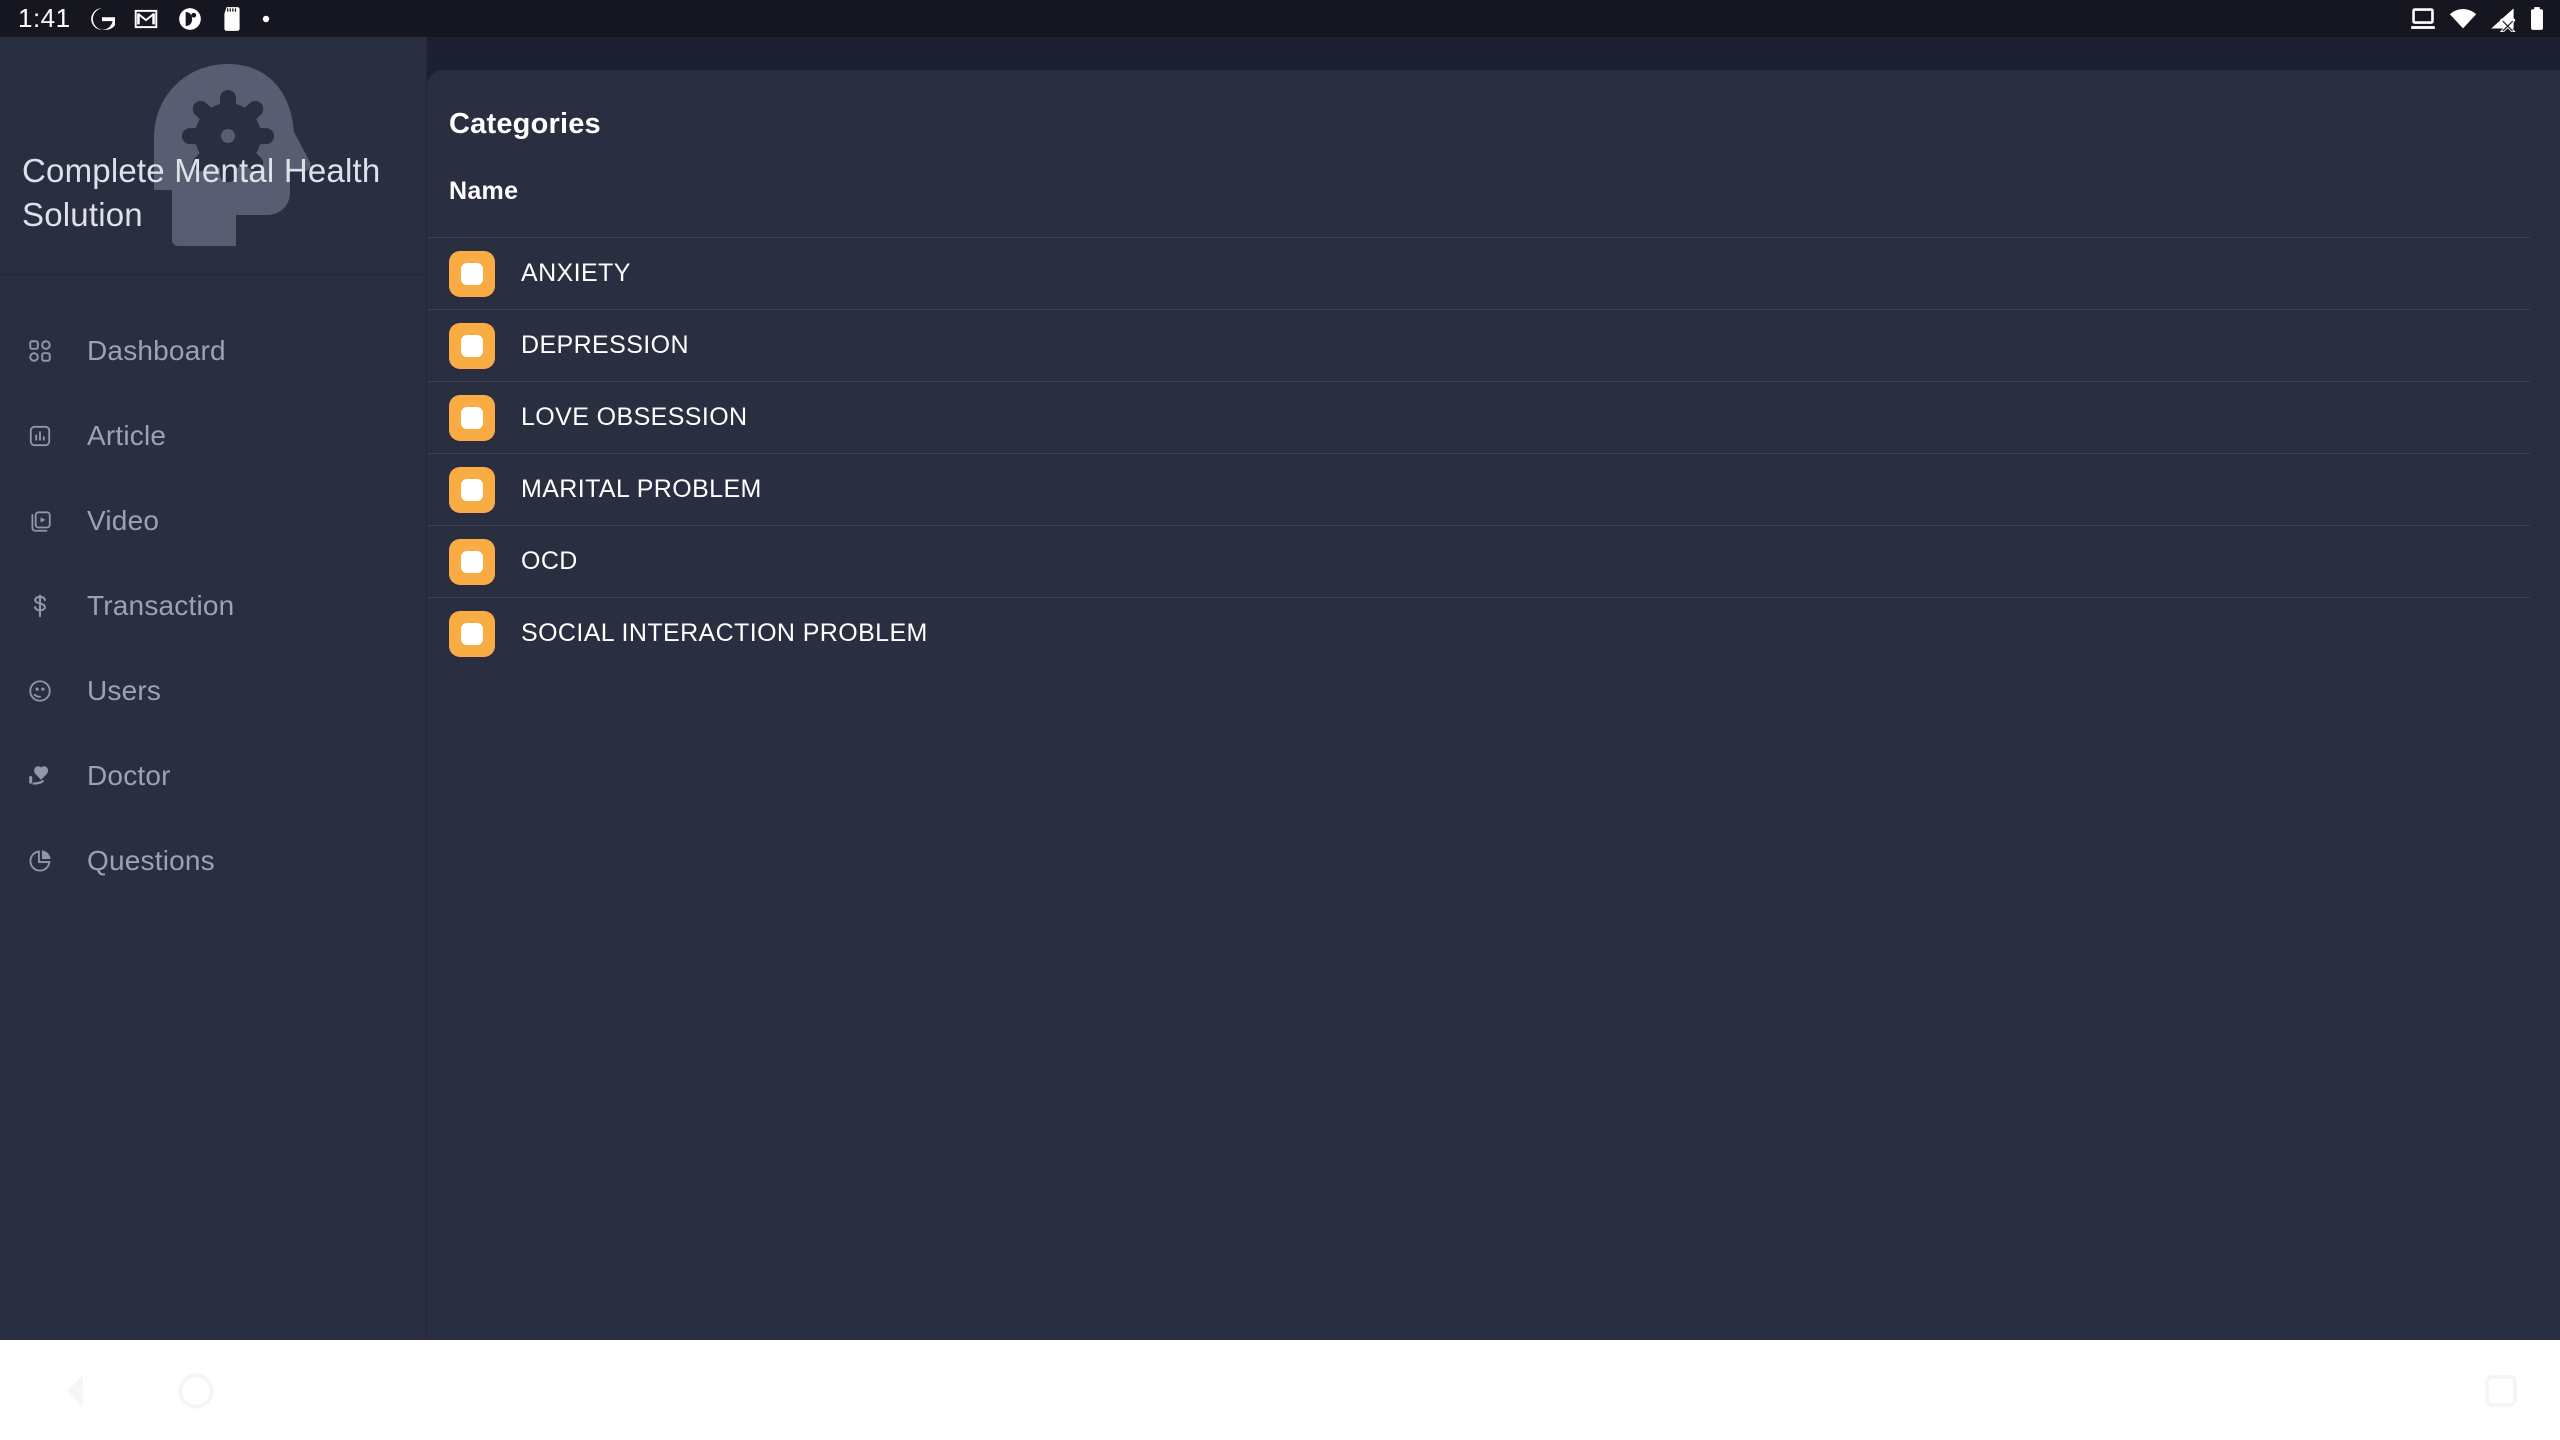 The image size is (2560, 1440). What do you see at coordinates (213, 435) in the screenshot?
I see `sidebar-item-article: Article` at bounding box center [213, 435].